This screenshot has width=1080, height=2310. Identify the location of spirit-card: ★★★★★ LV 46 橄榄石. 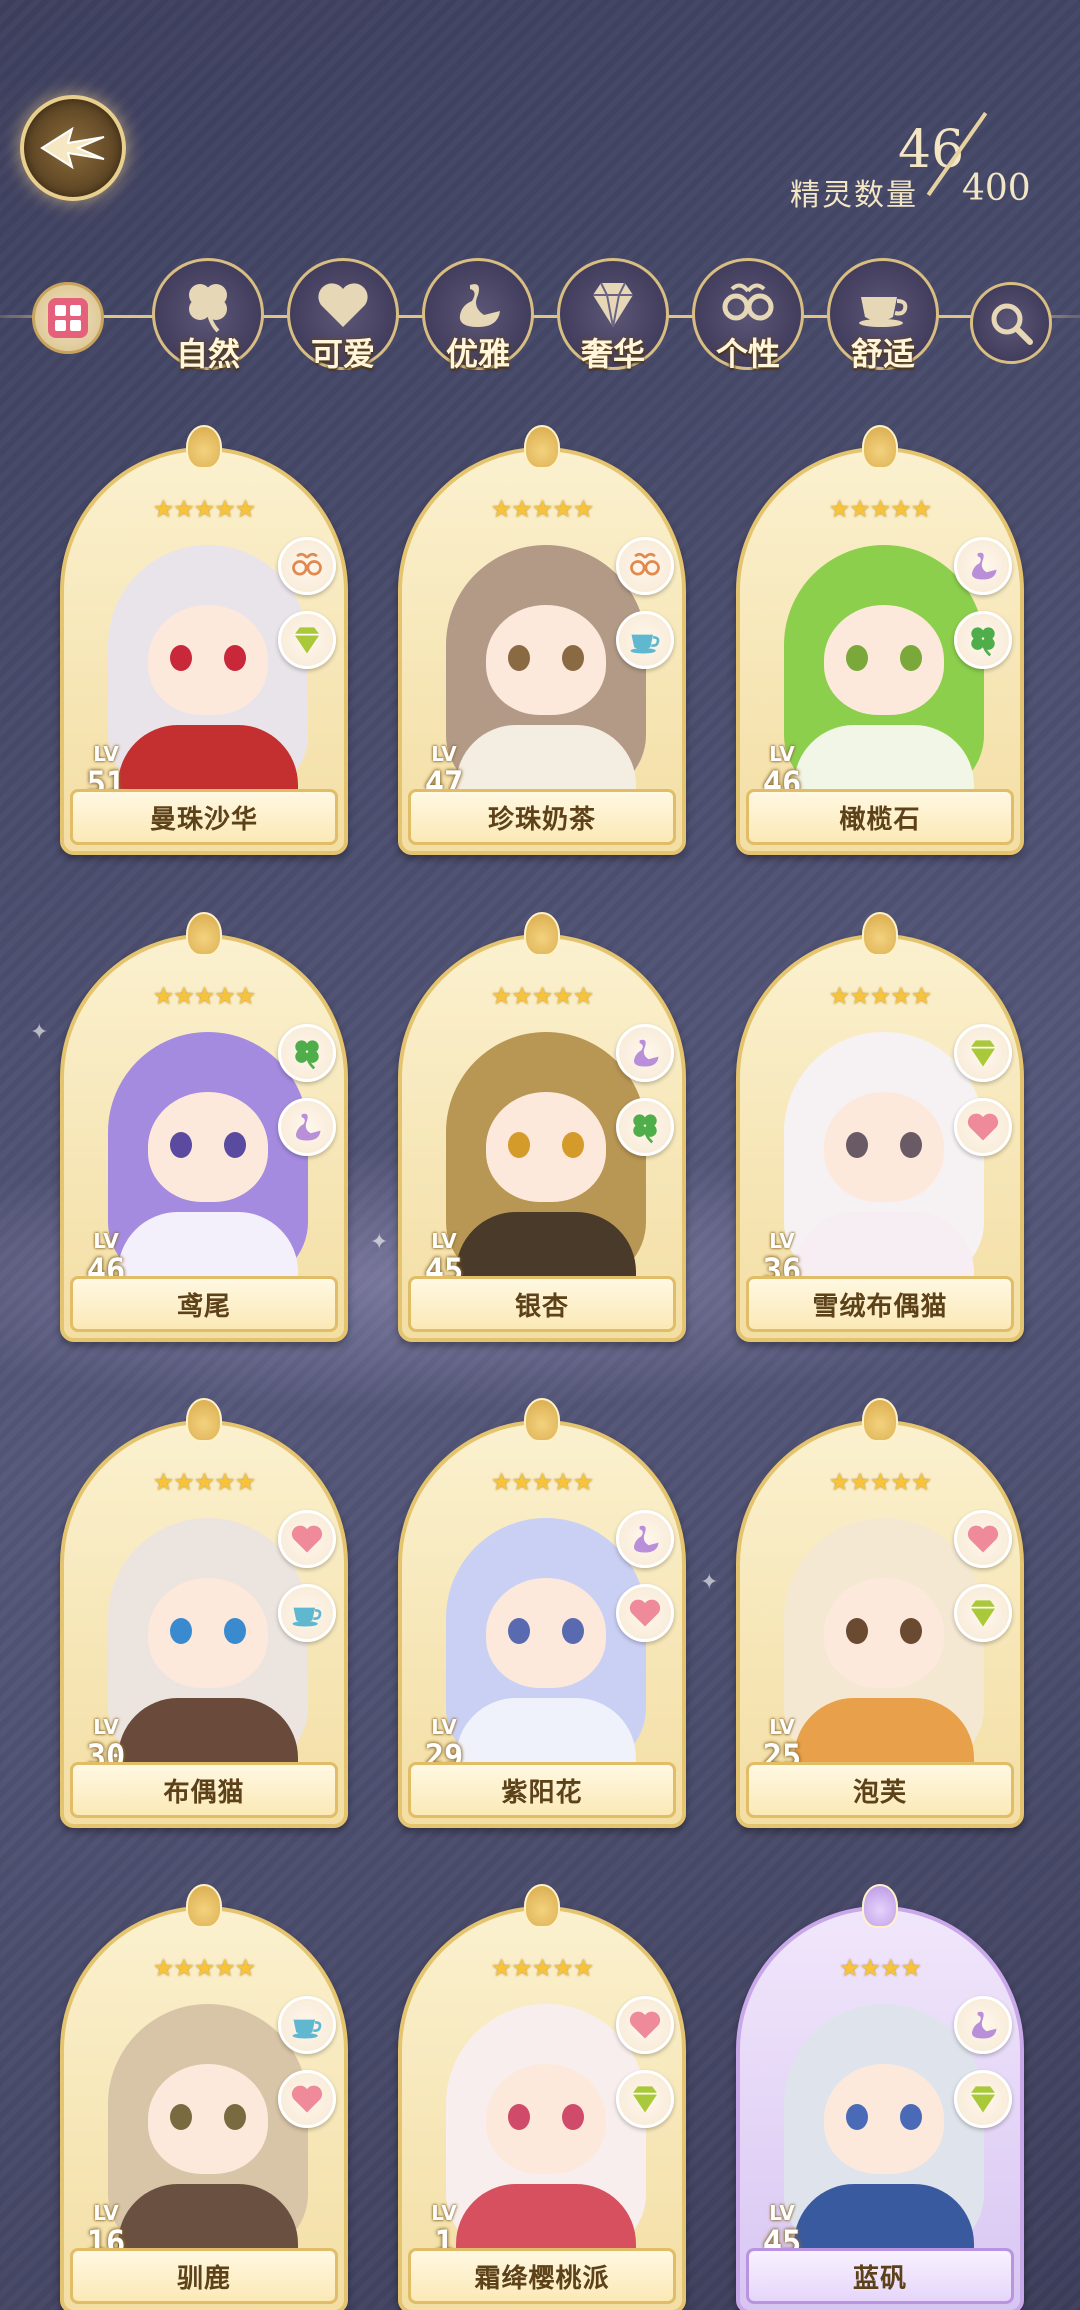
(880, 640).